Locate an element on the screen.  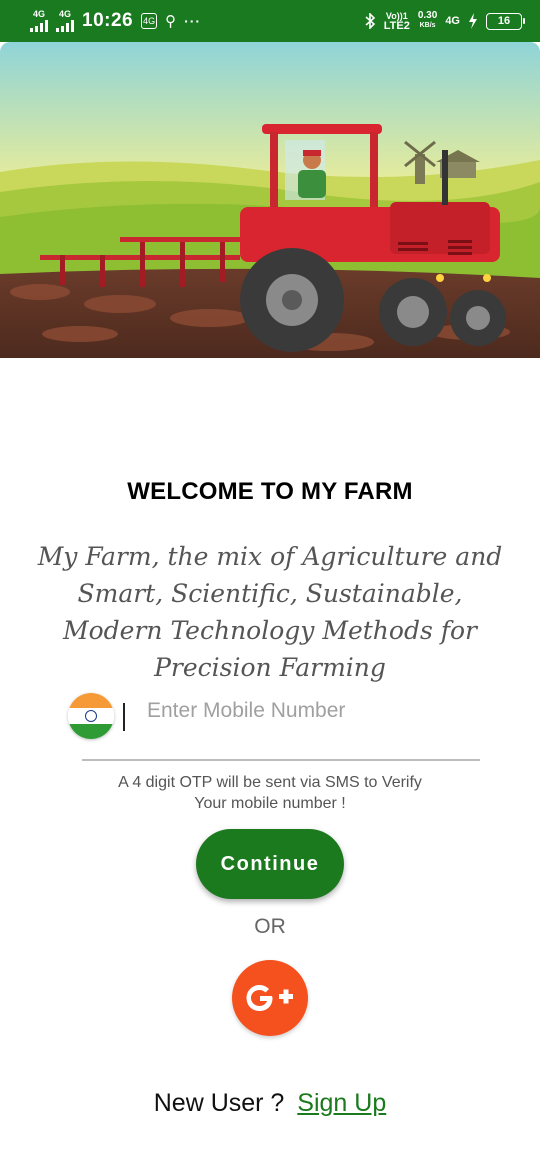
battery-level: 16 is located at coordinates (504, 21).